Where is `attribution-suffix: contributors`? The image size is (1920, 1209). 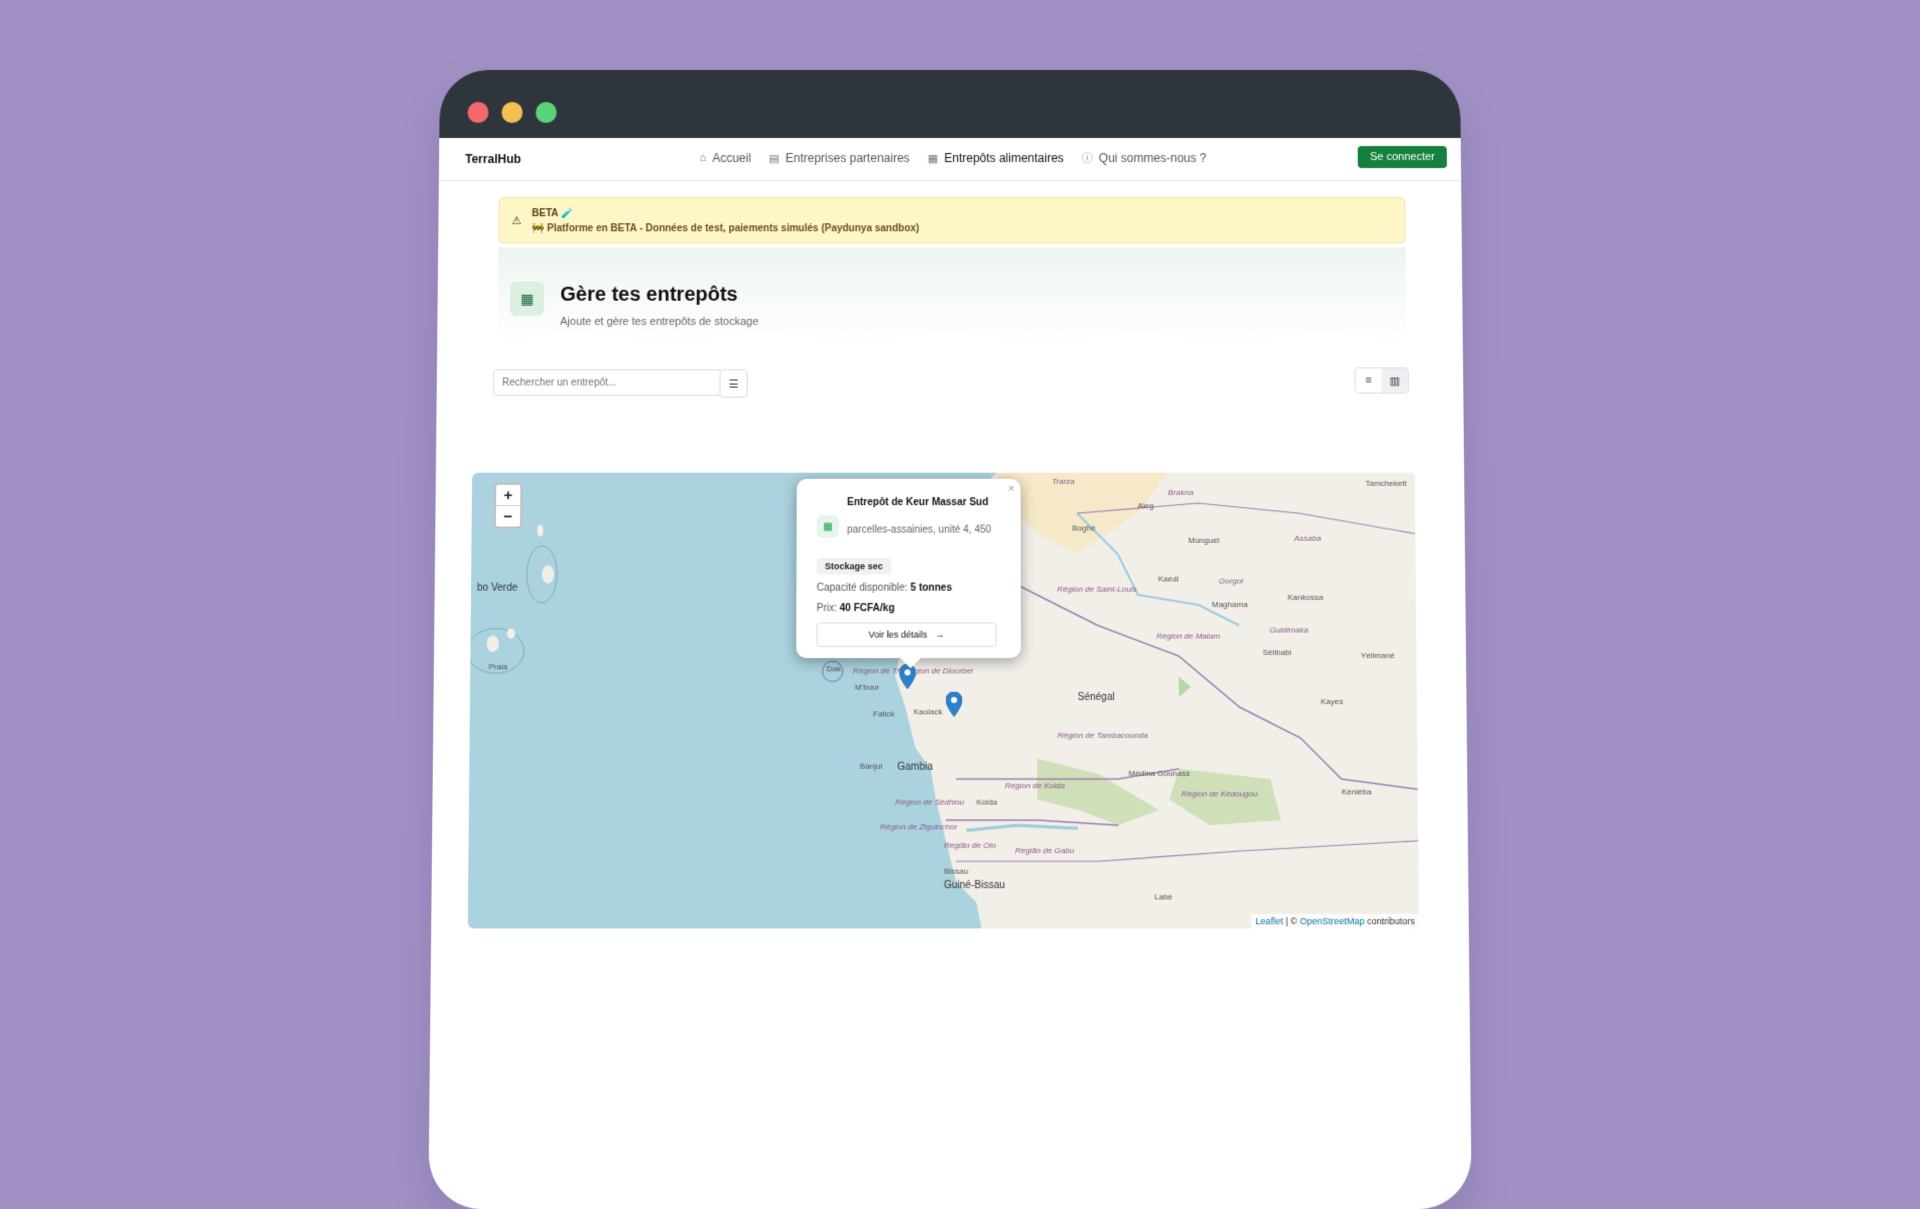 attribution-suffix: contributors is located at coordinates (1391, 921).